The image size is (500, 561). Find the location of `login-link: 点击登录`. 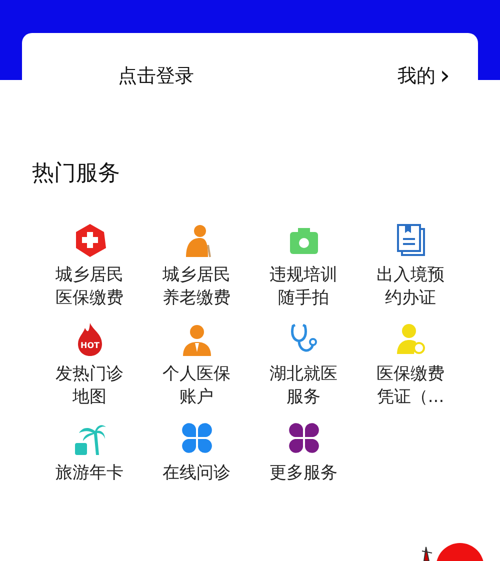

login-link: 点击登录 is located at coordinates (156, 76).